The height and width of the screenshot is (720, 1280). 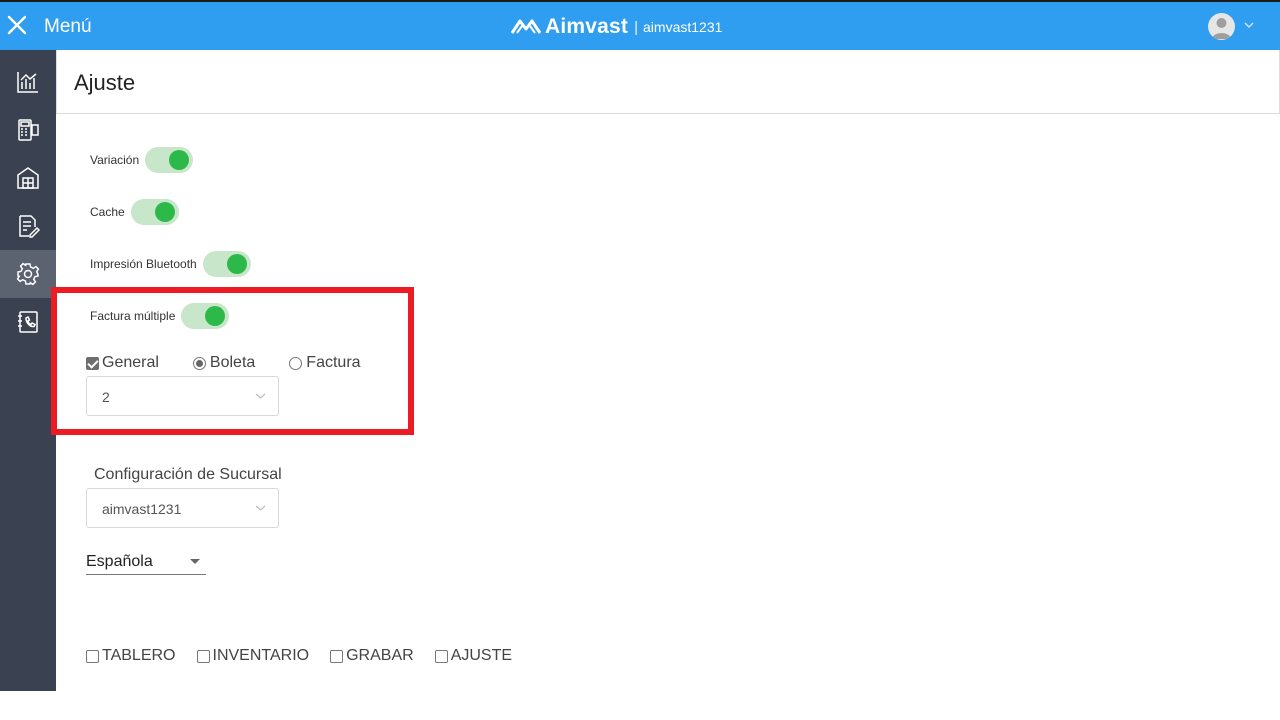 What do you see at coordinates (142, 509) in the screenshot?
I see `branch-value: aimvast1231` at bounding box center [142, 509].